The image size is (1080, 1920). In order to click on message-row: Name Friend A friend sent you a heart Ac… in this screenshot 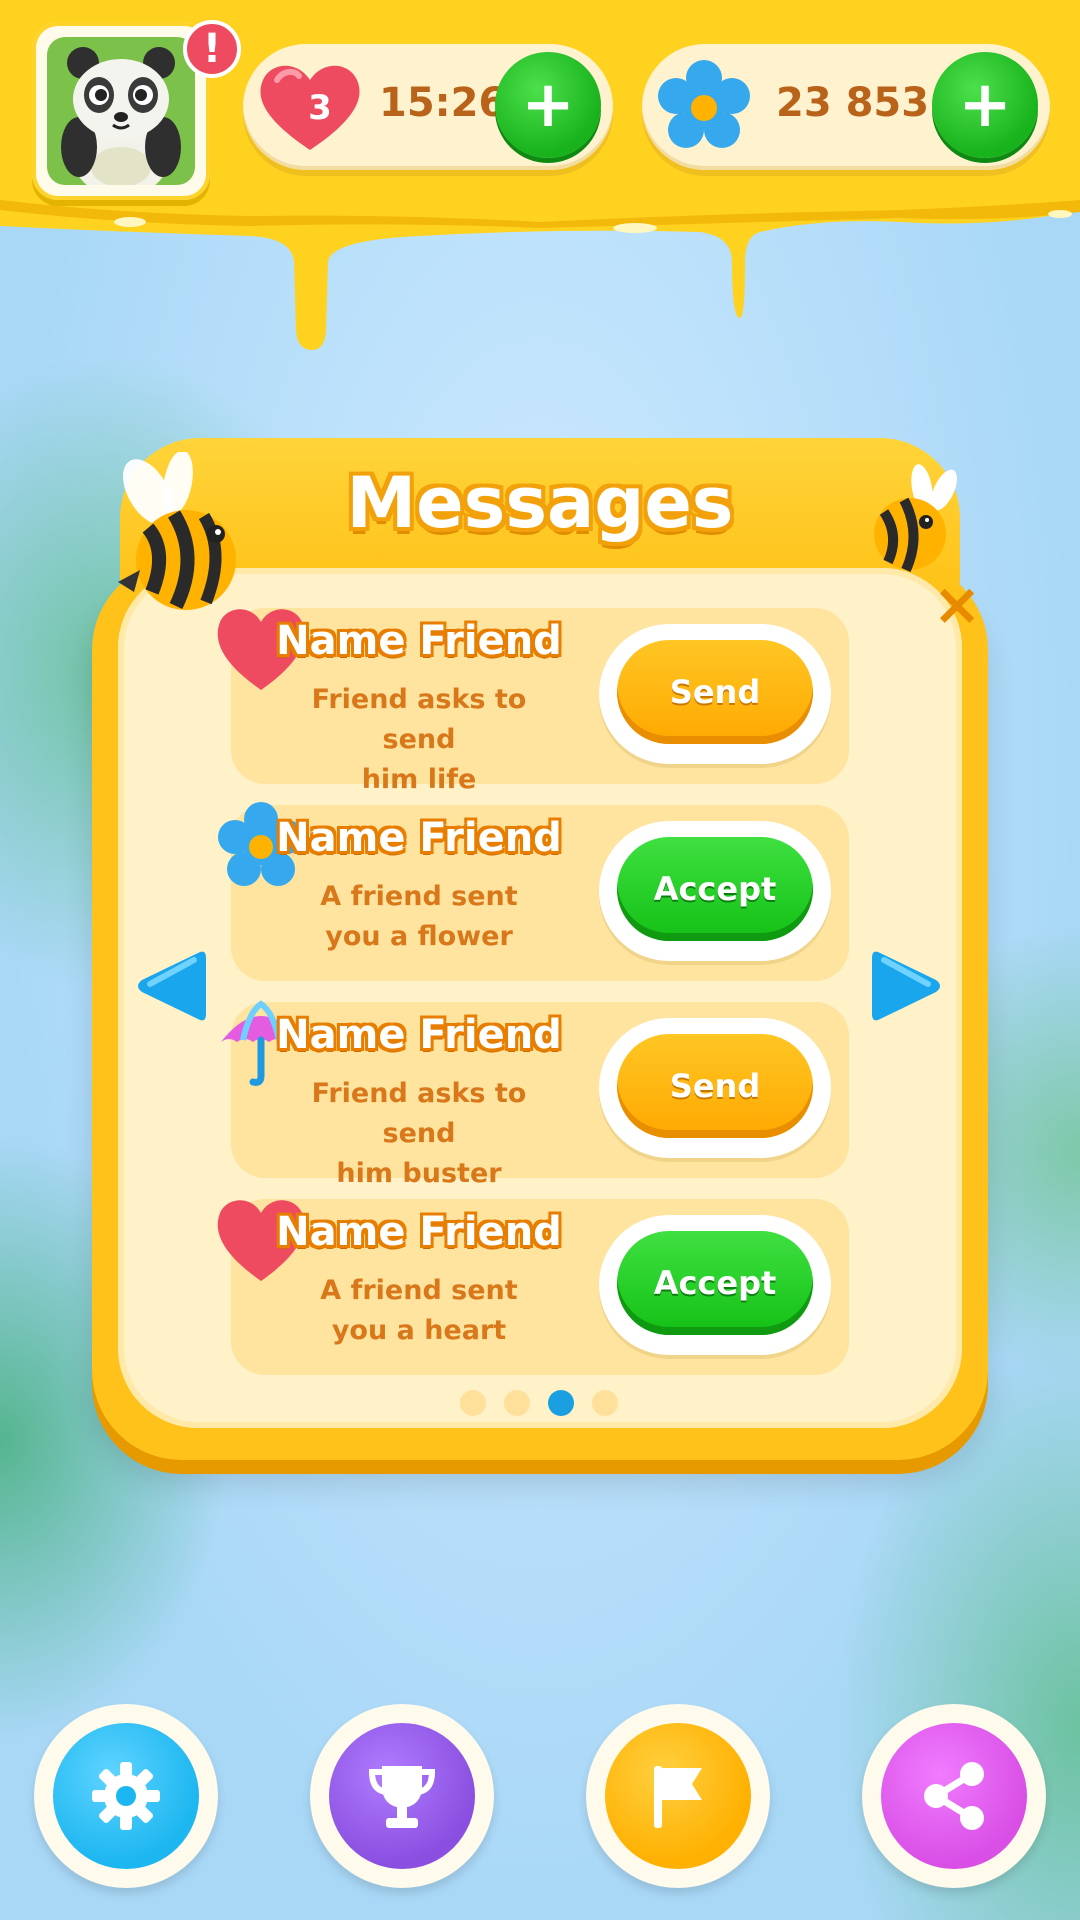, I will do `click(533, 1287)`.